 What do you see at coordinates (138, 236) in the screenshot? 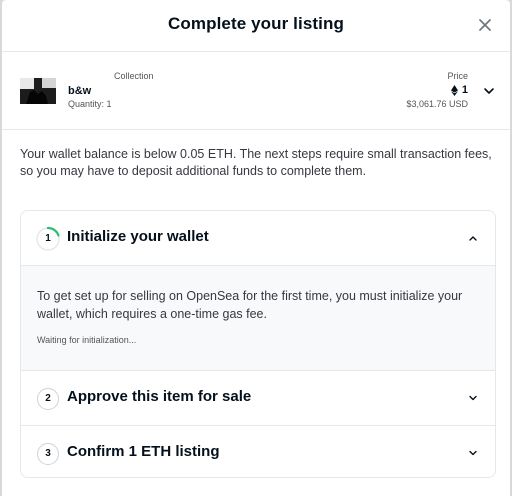
I see `step-label: Initialize your wallet` at bounding box center [138, 236].